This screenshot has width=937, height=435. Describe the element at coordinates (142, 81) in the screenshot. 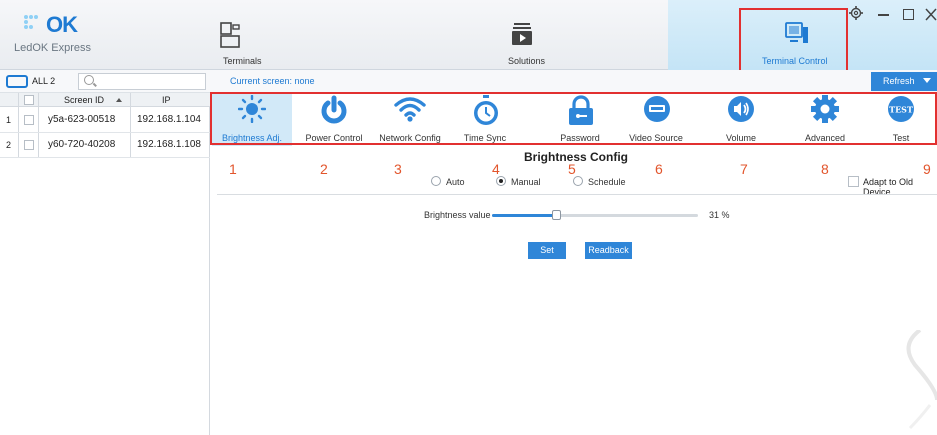

I see `search-input` at that location.